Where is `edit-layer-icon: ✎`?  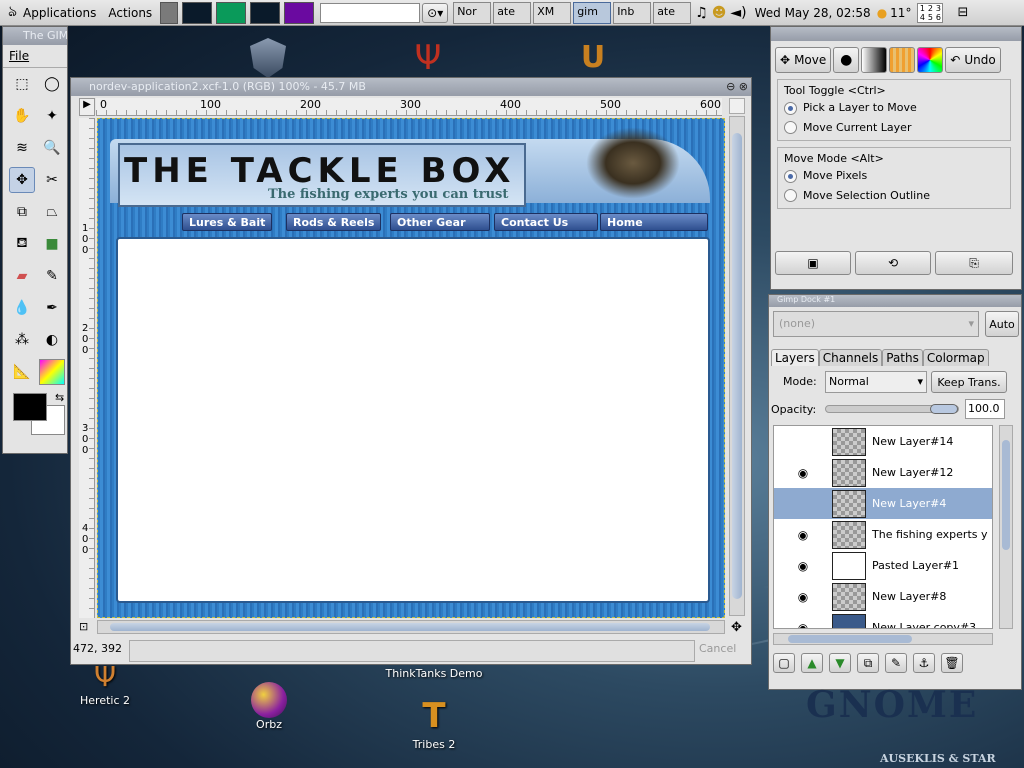 edit-layer-icon: ✎ is located at coordinates (896, 663).